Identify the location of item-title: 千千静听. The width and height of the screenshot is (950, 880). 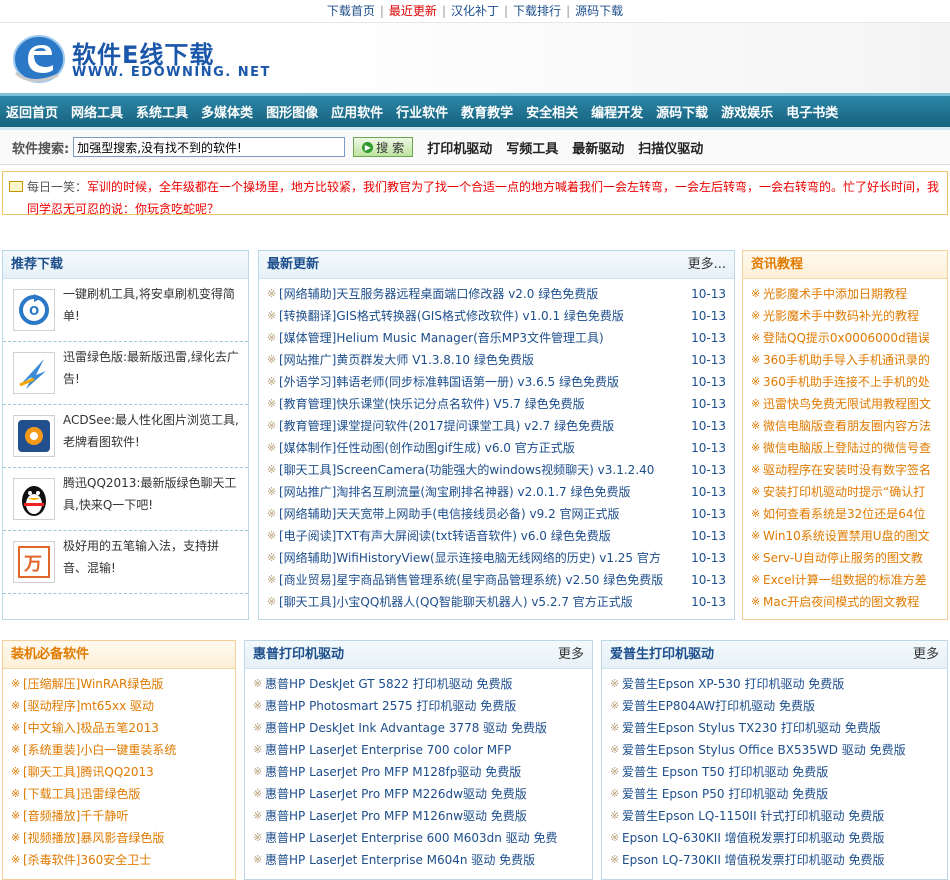
(104, 816).